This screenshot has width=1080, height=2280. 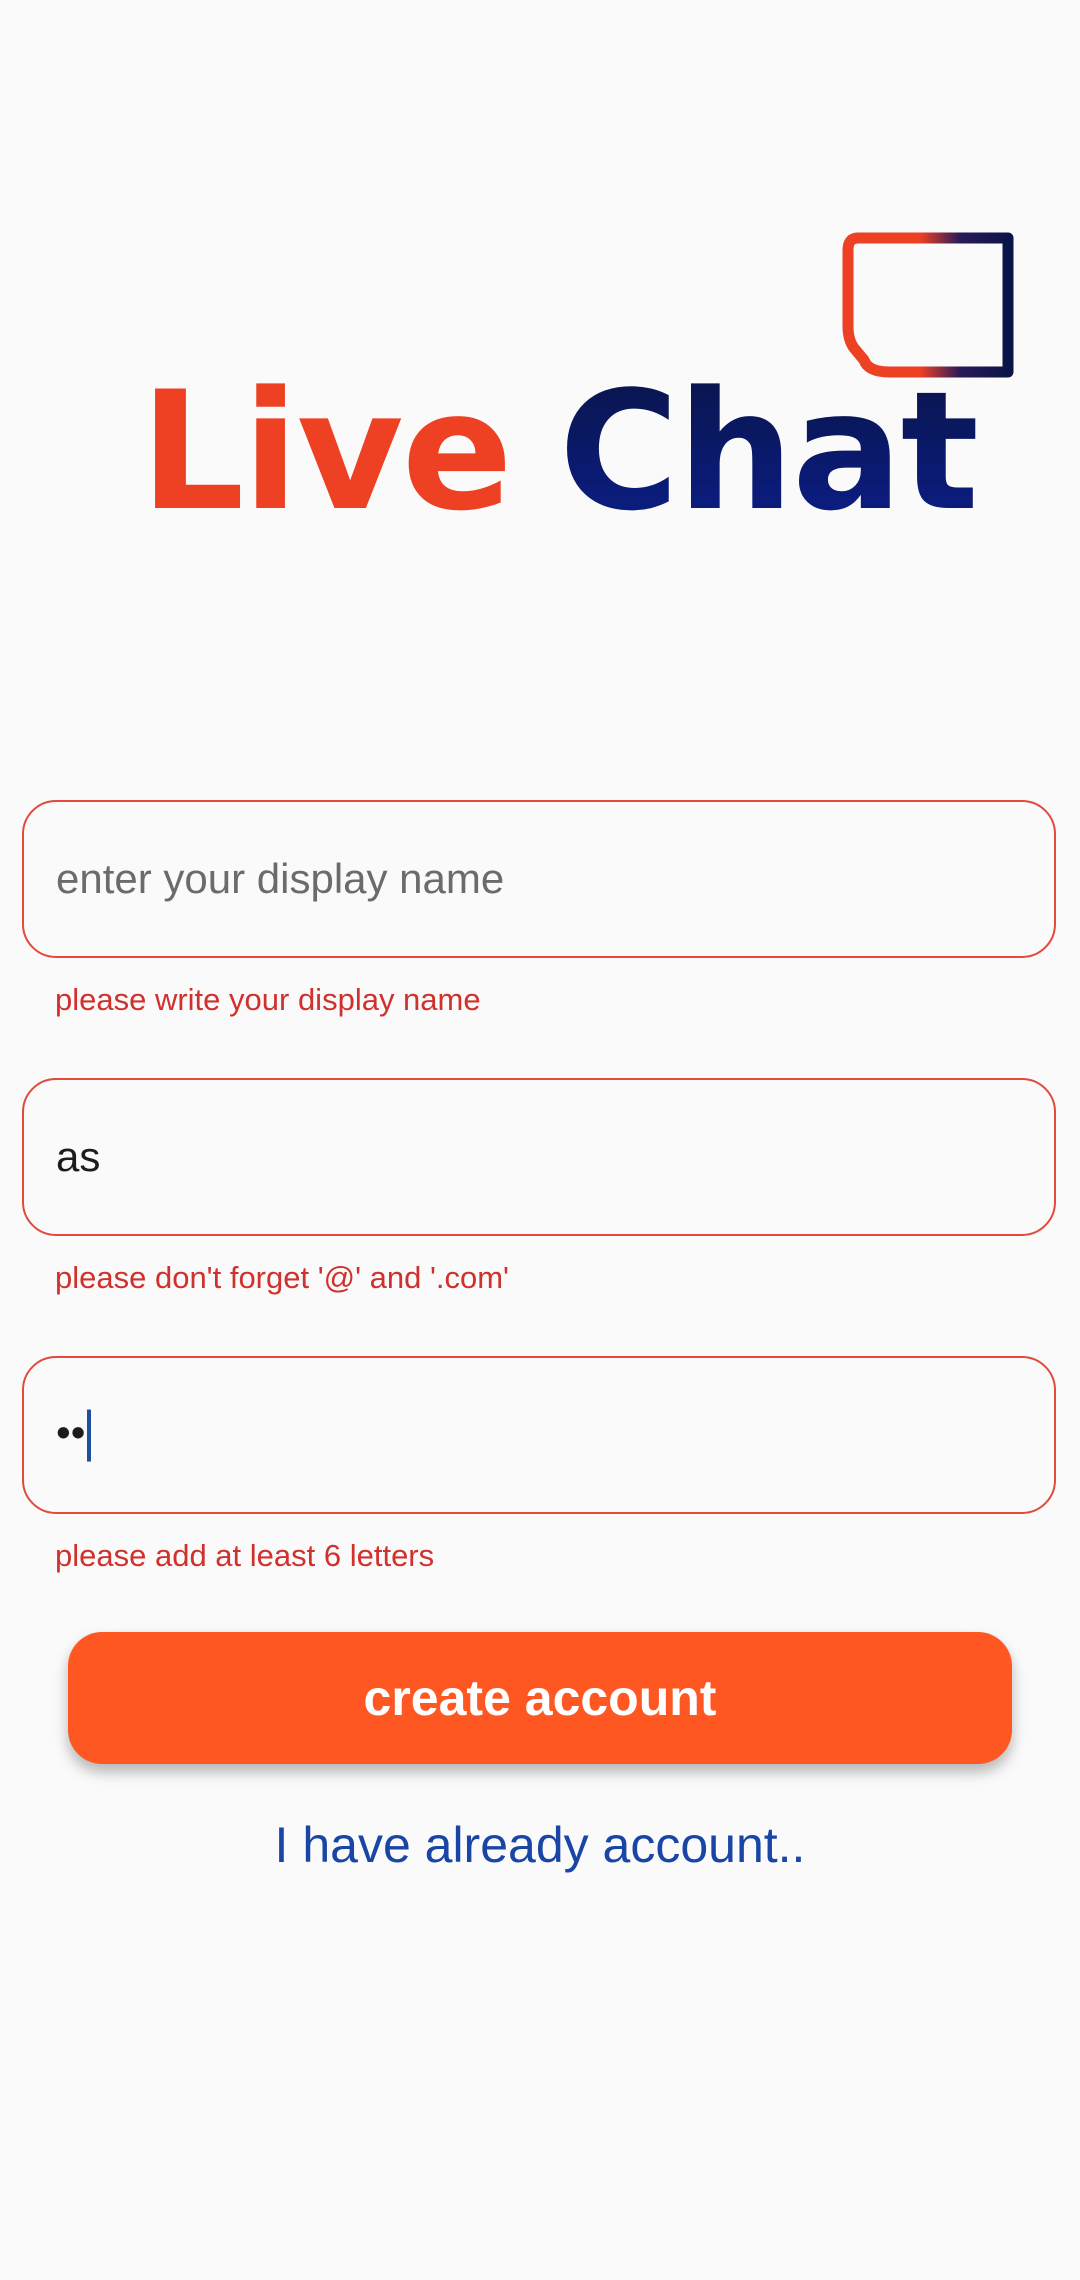 What do you see at coordinates (539, 1157) in the screenshot?
I see `email-field: as` at bounding box center [539, 1157].